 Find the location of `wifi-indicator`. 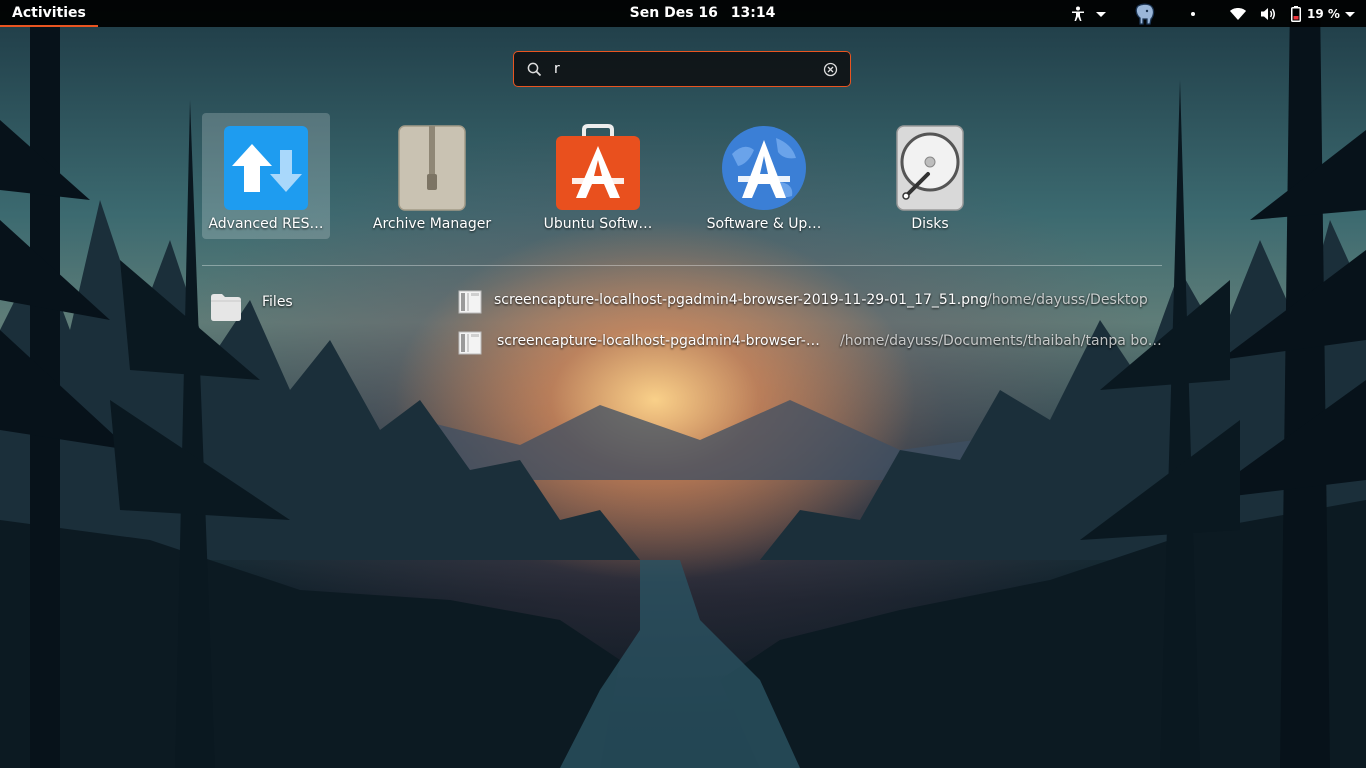

wifi-indicator is located at coordinates (1238, 13).